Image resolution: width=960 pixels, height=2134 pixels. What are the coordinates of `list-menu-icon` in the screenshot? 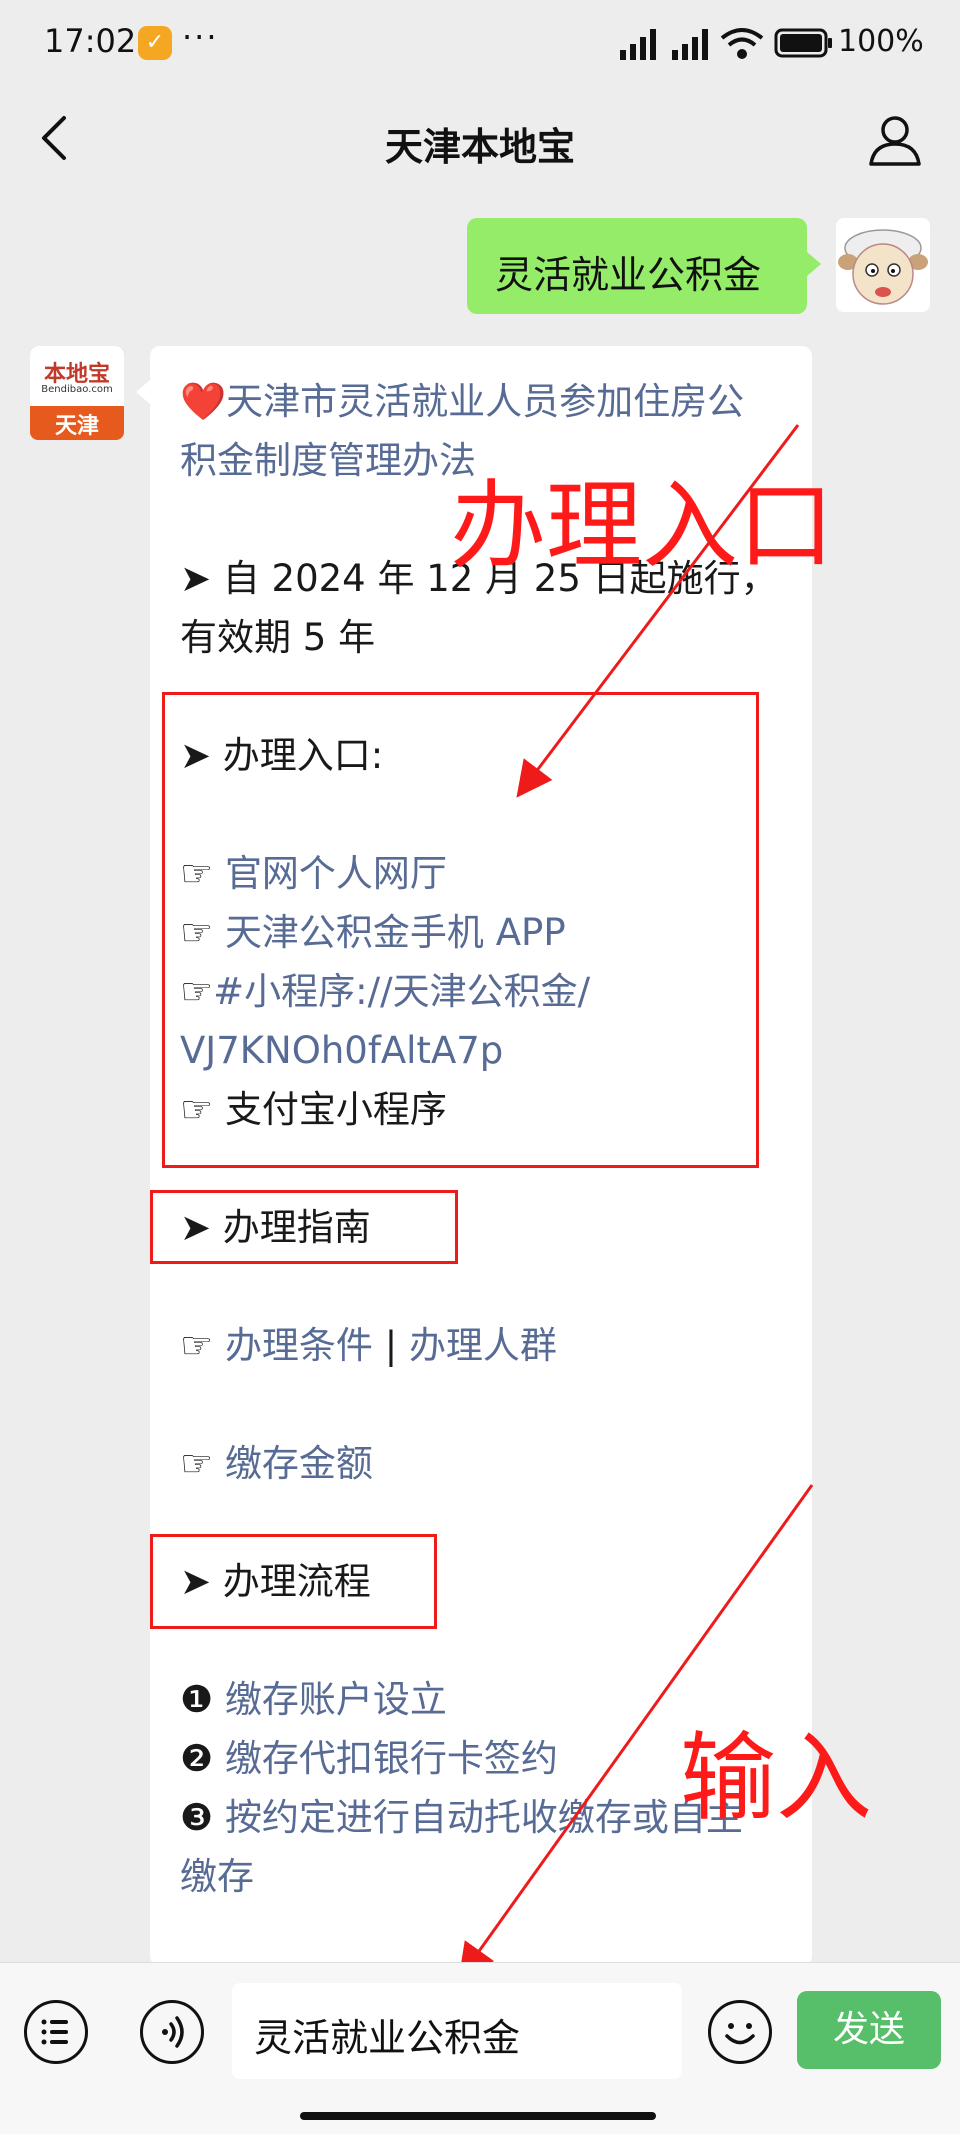 It's located at (54, 2032).